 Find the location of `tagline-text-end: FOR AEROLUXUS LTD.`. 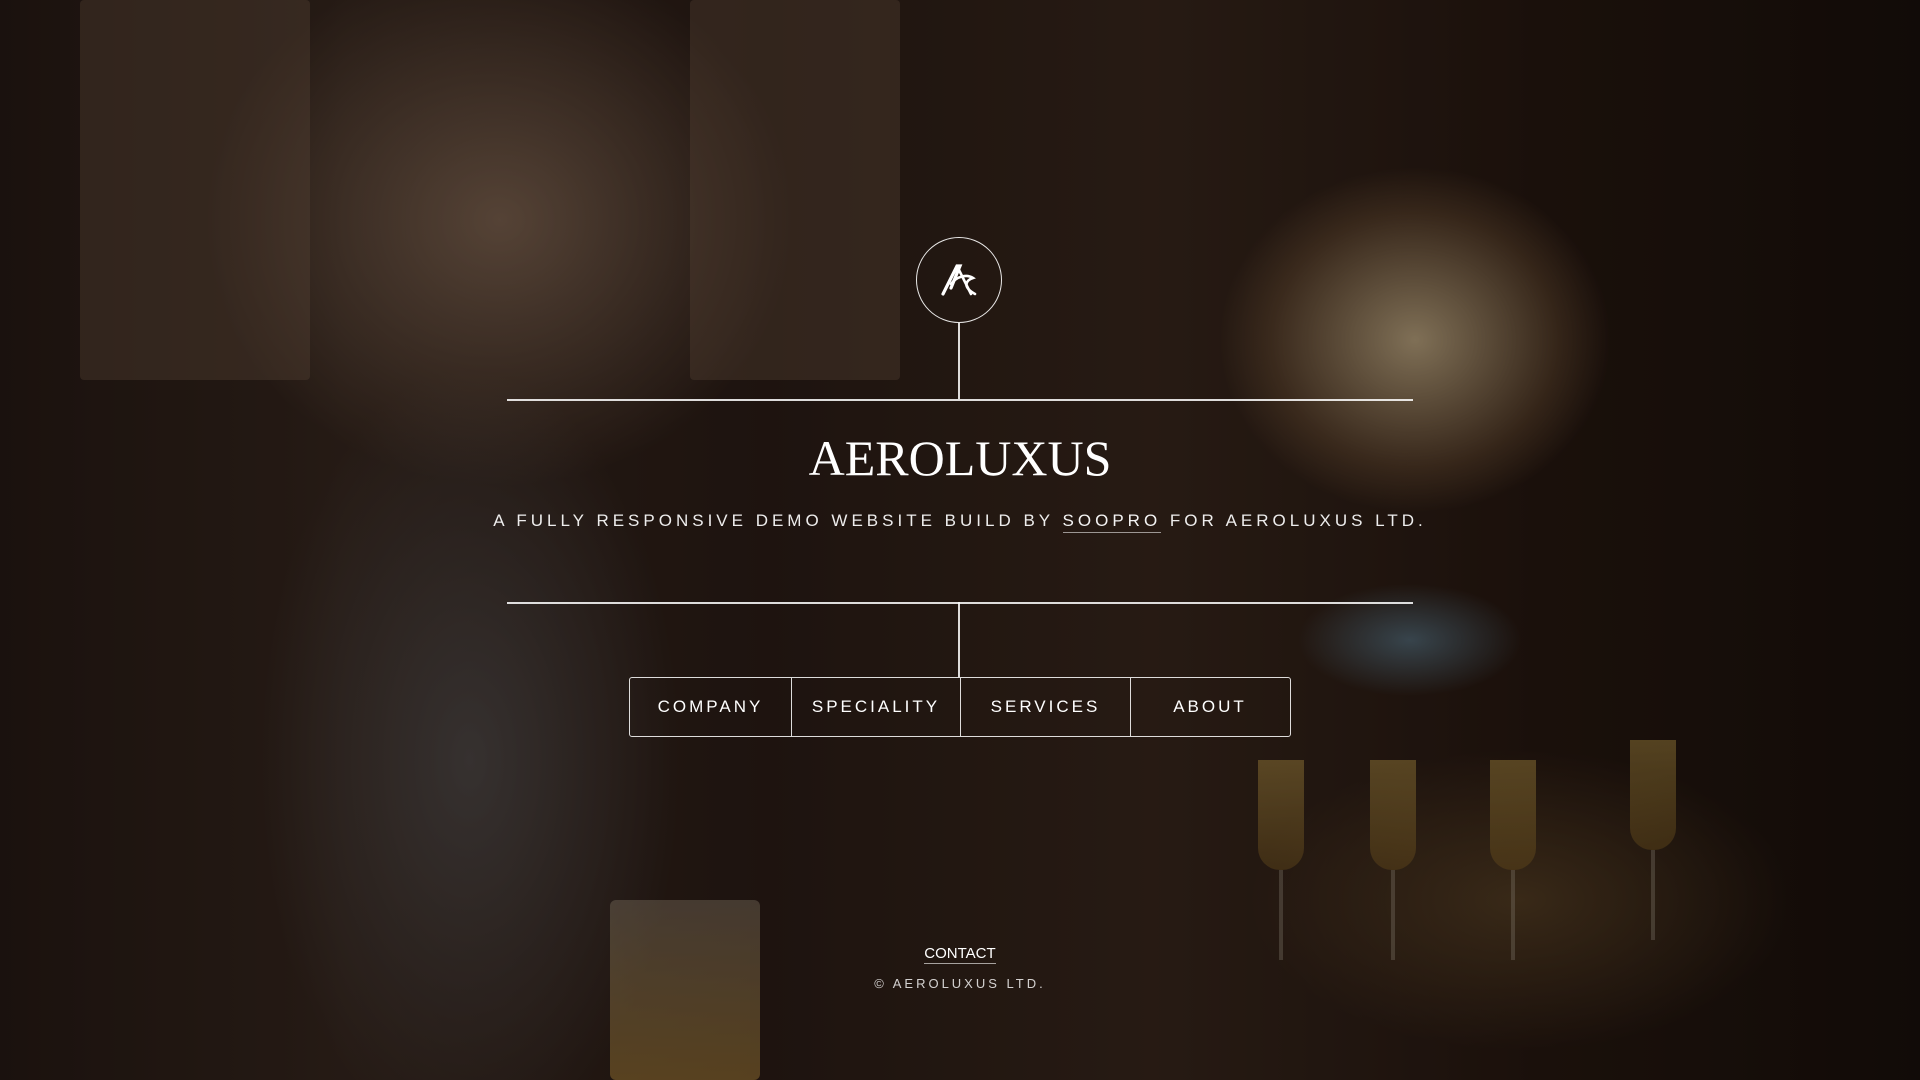

tagline-text-end: FOR AEROLUXUS LTD. is located at coordinates (1294, 520).